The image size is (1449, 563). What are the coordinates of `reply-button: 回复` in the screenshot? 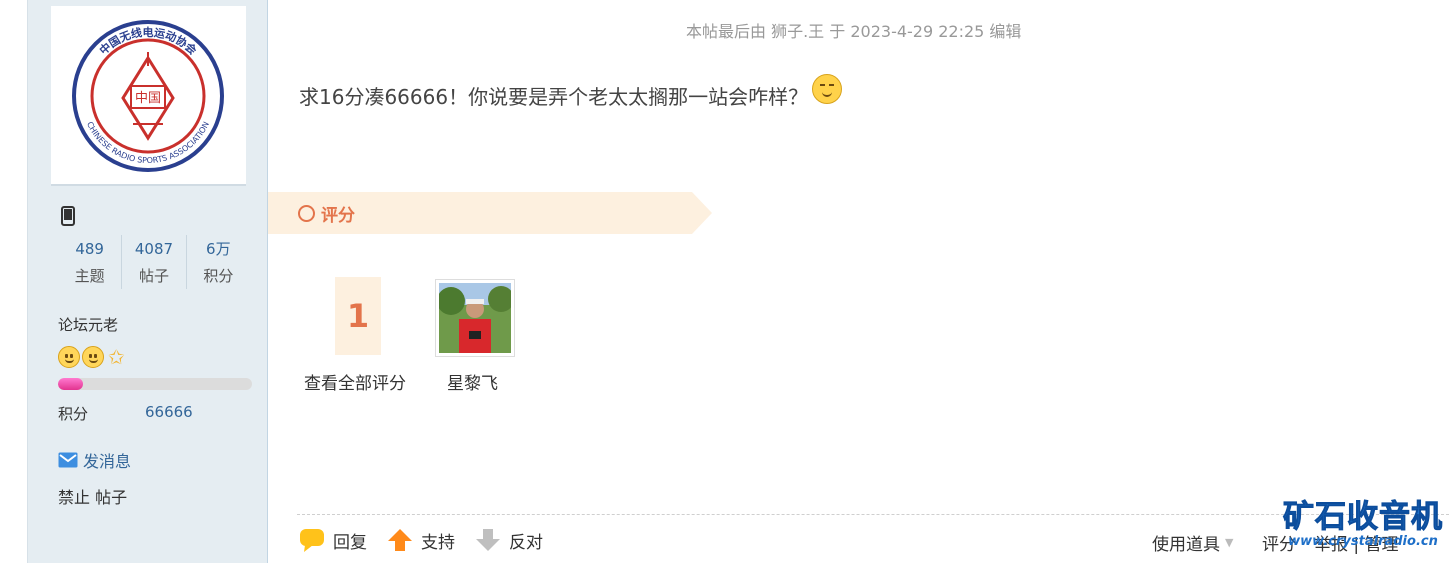 It's located at (333, 540).